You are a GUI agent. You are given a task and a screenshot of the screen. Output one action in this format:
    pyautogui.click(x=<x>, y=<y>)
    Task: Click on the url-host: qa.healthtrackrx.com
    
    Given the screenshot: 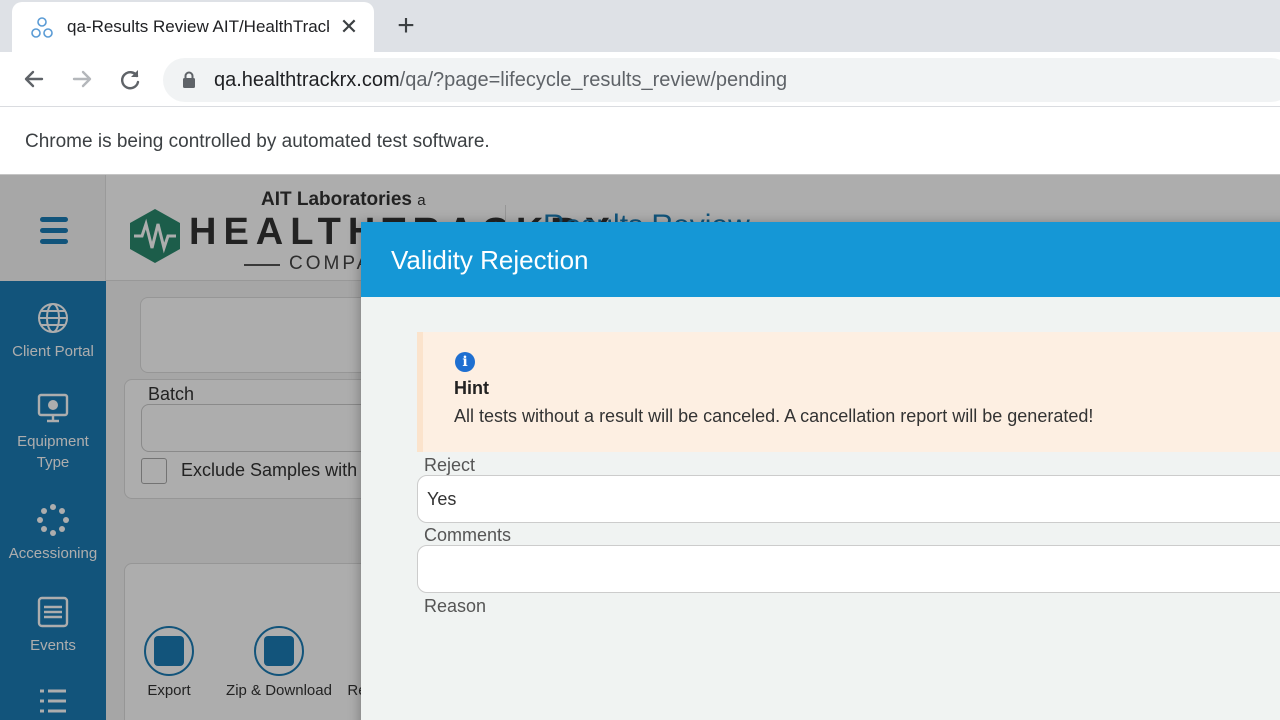 What is the action you would take?
    pyautogui.click(x=307, y=80)
    